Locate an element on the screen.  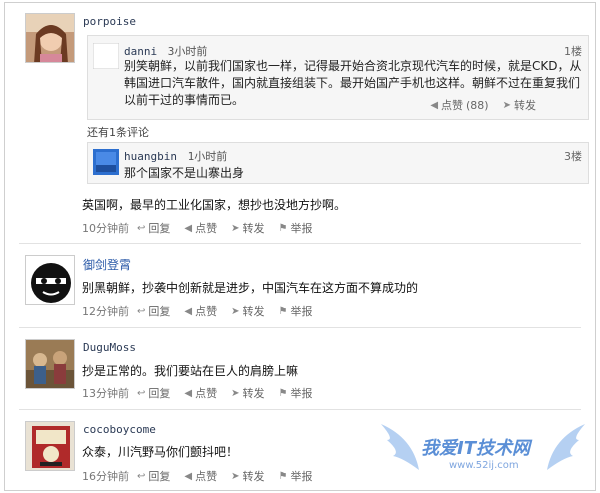
more-comments-link: 还有1条评论 is located at coordinates (118, 132).